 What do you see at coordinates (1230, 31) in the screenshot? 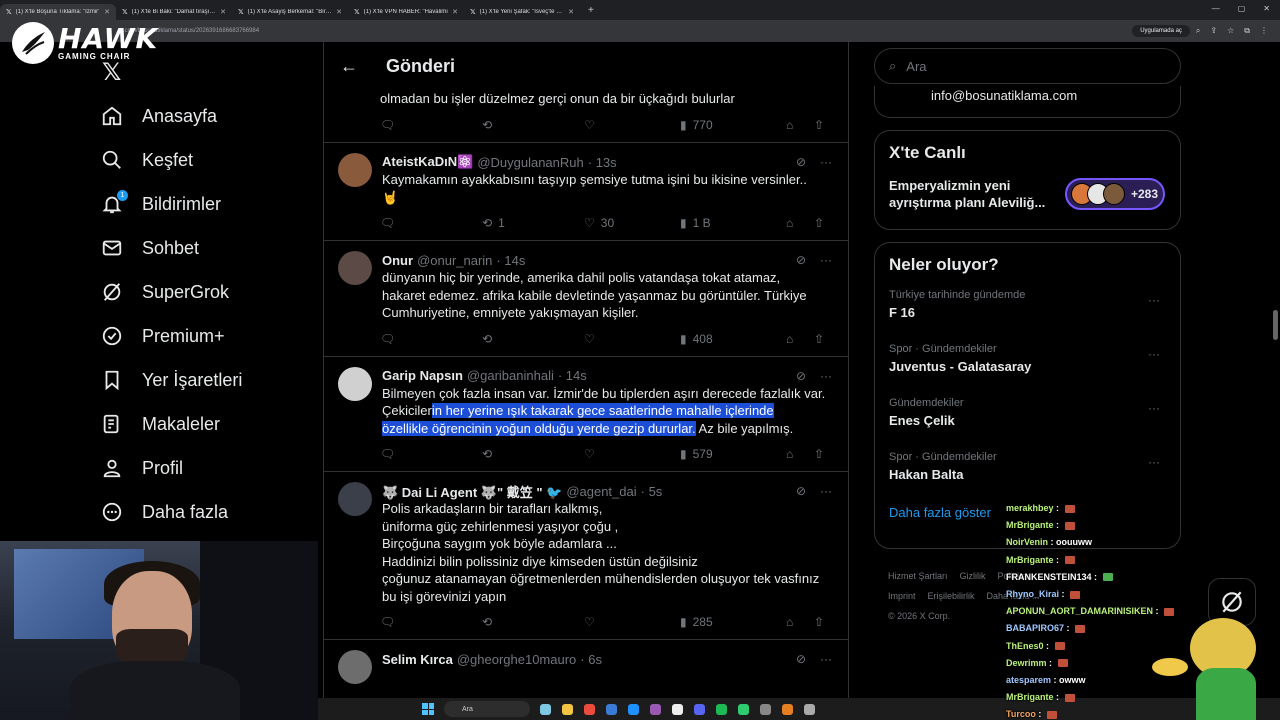
I see `star-icon: ☆` at bounding box center [1230, 31].